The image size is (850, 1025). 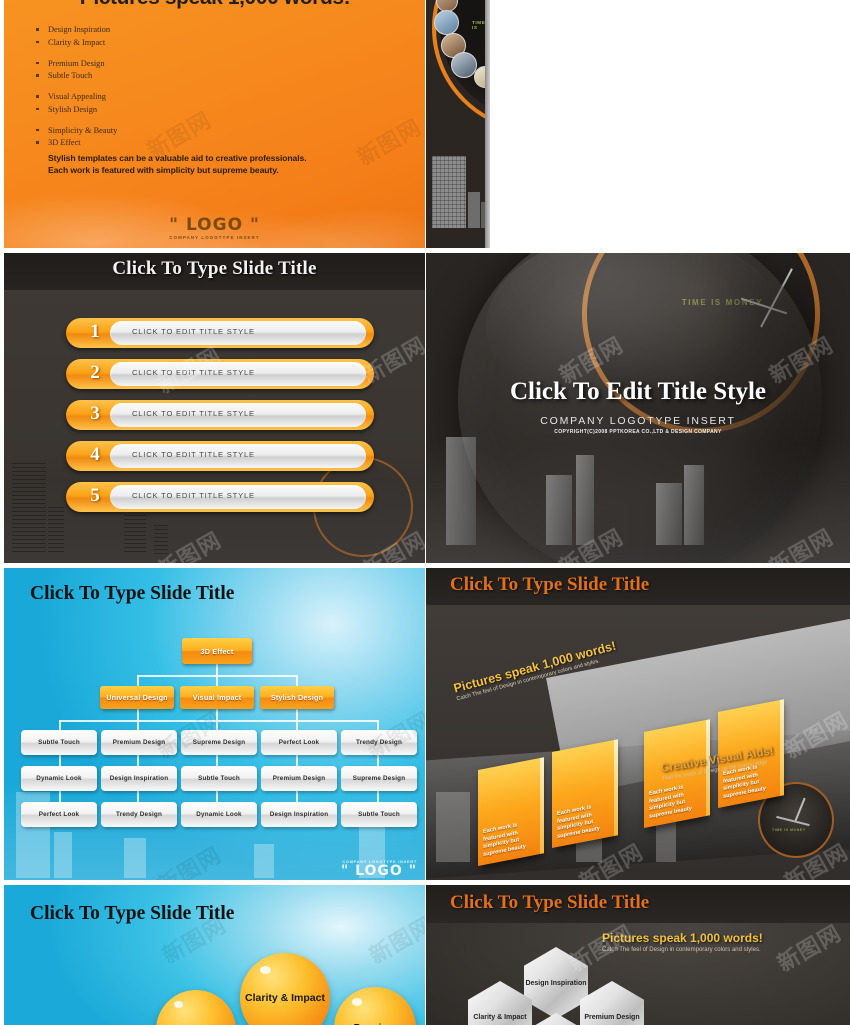 I want to click on list-item: Clarity & Impact, so click(x=75, y=42).